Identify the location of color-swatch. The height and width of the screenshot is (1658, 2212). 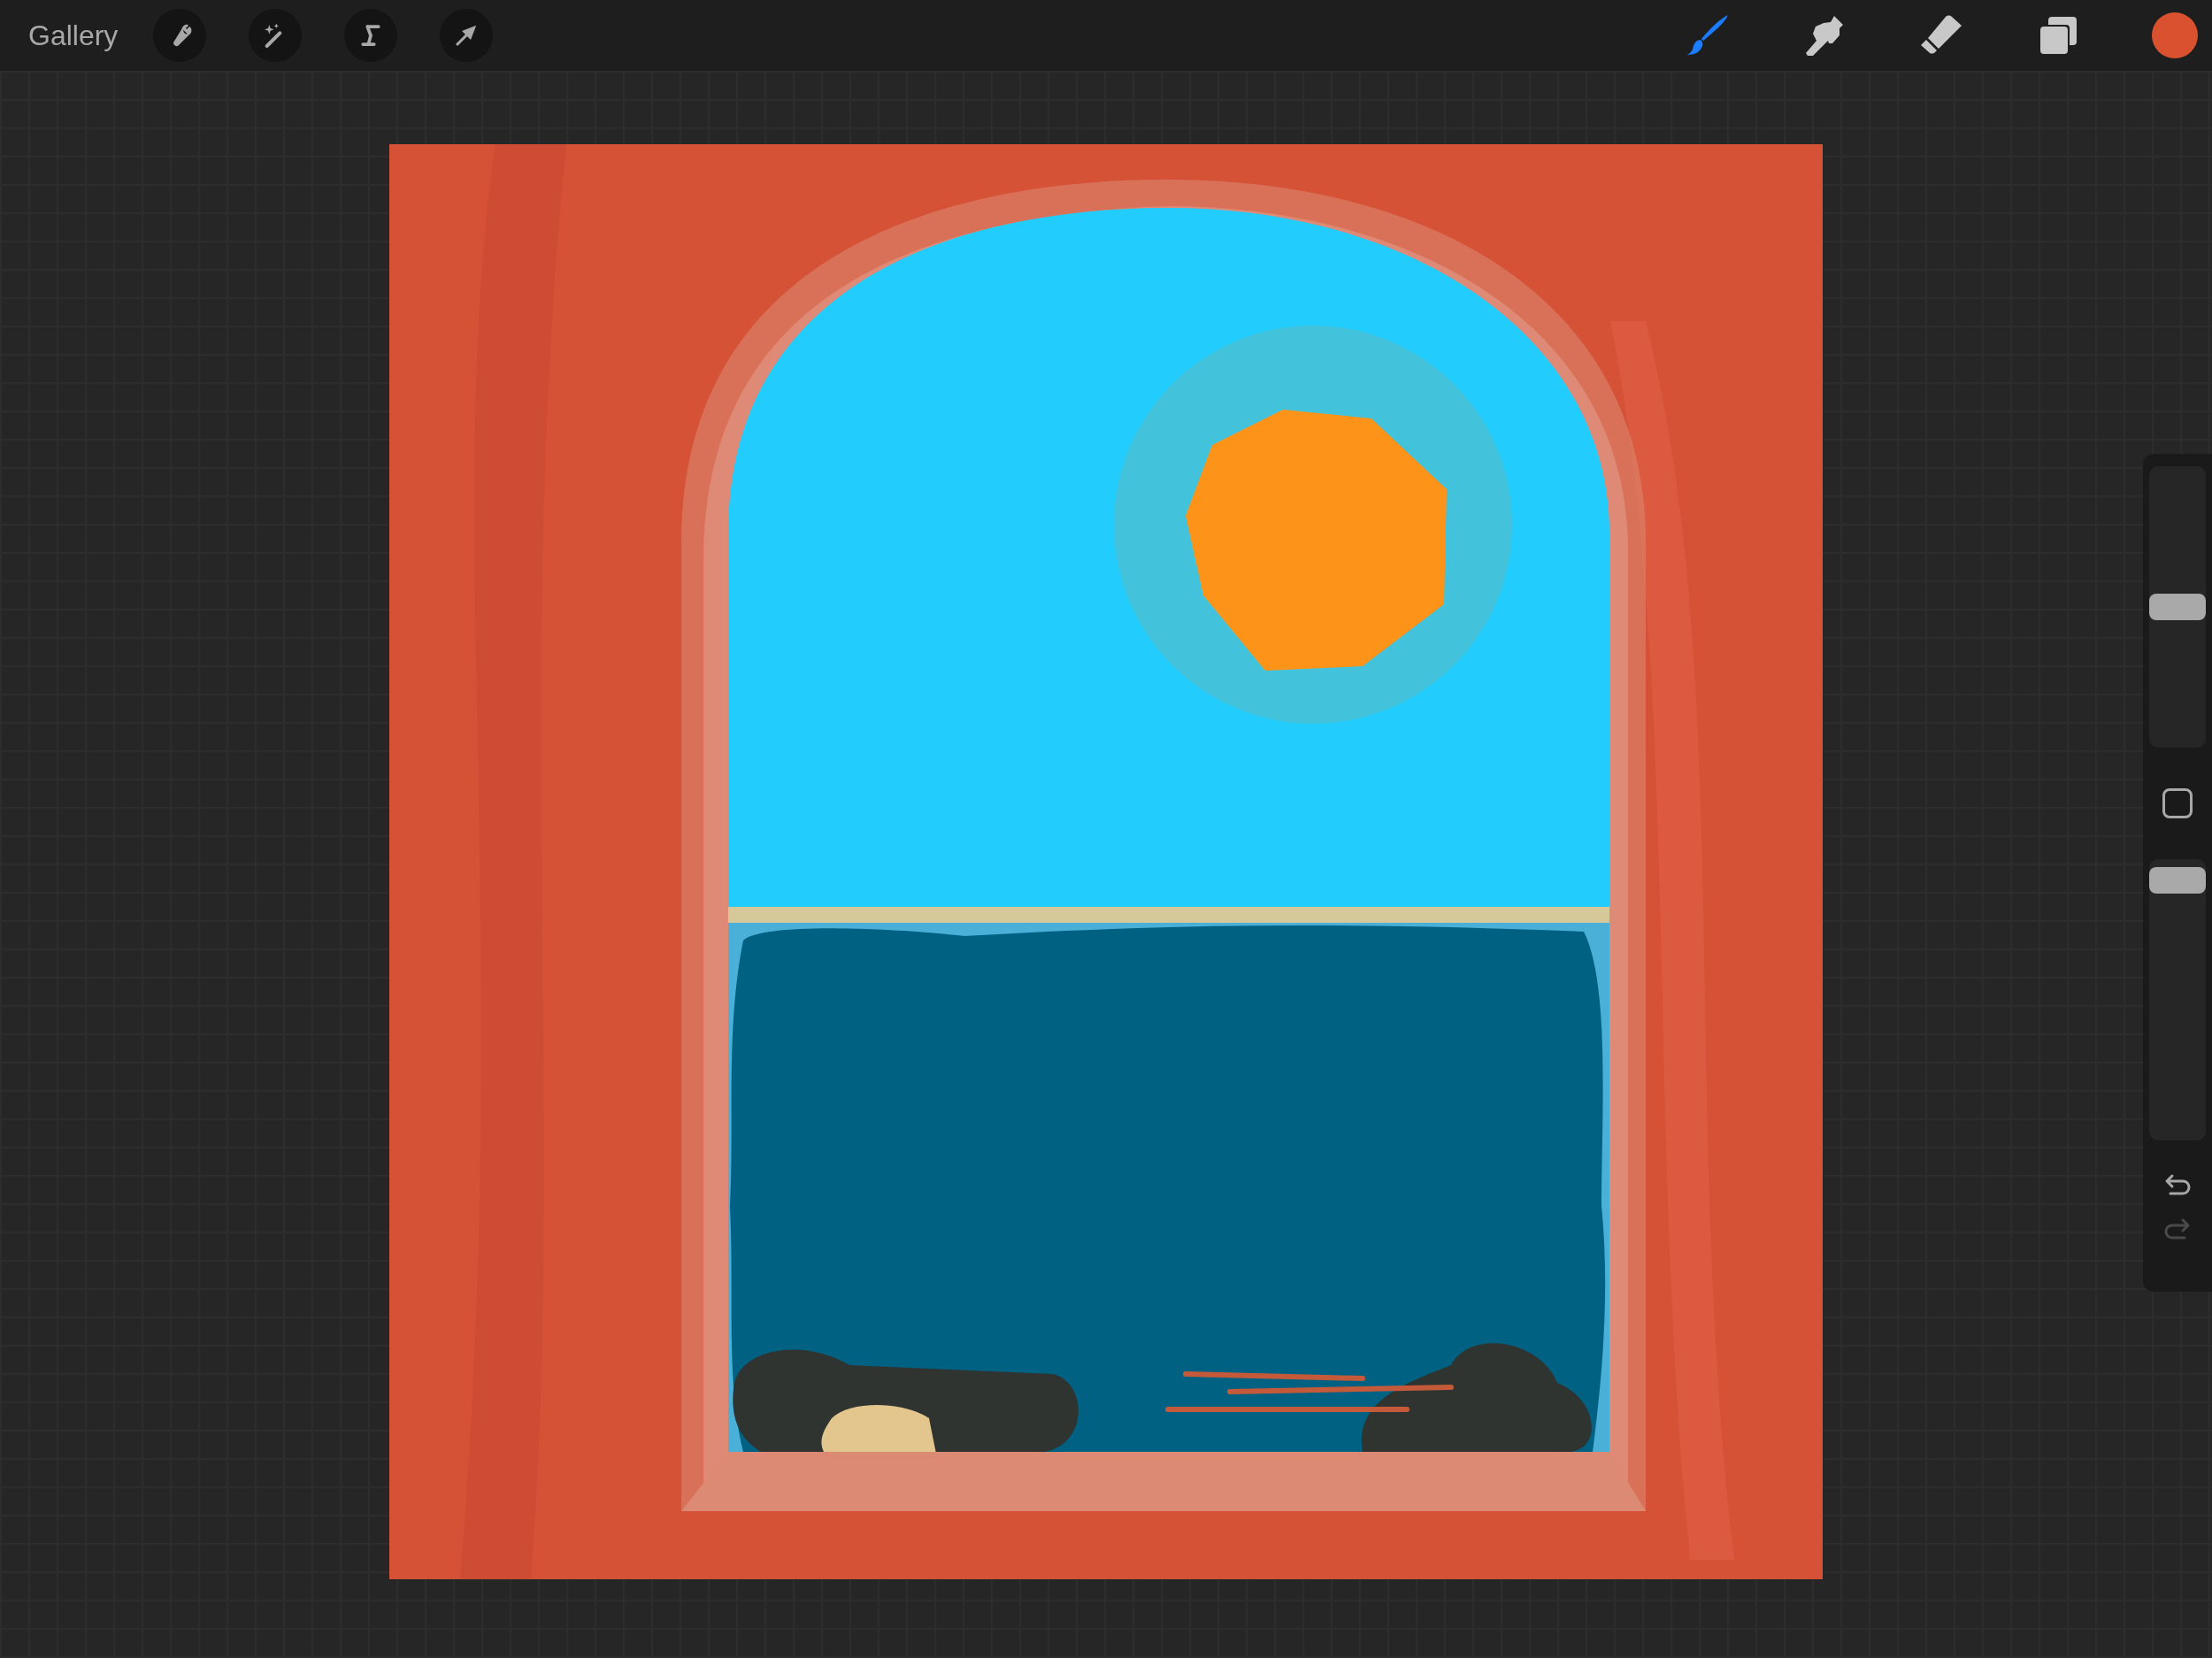
(2175, 35).